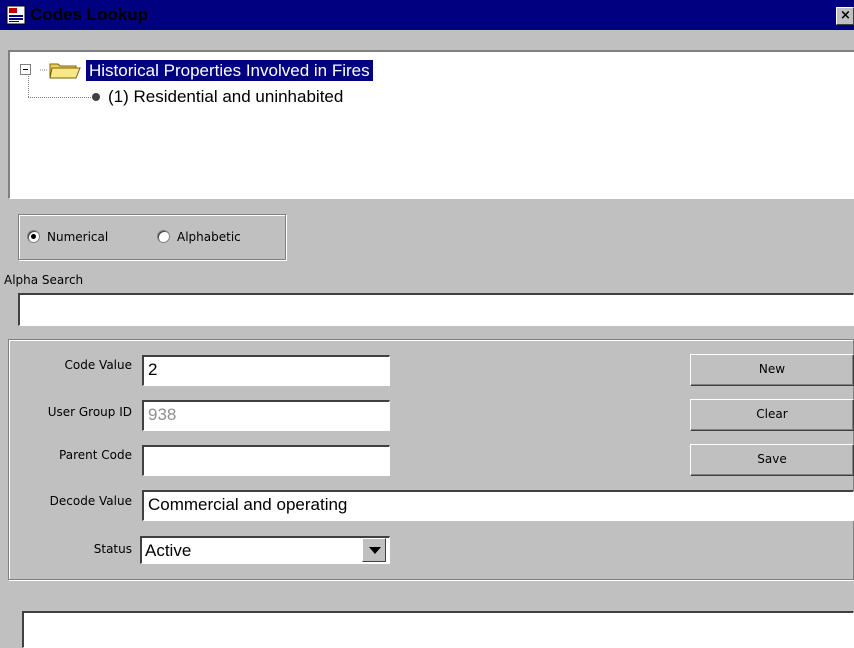 This screenshot has height=648, width=854. What do you see at coordinates (266, 460) in the screenshot?
I see `parent-code-input` at bounding box center [266, 460].